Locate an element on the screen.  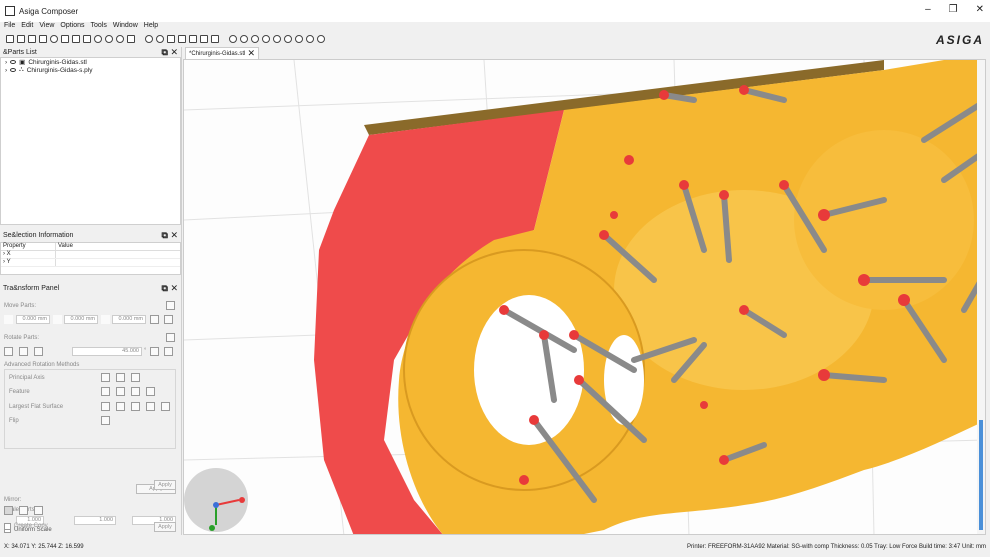
principal-axis-y-icon is located at coordinates (120, 377).